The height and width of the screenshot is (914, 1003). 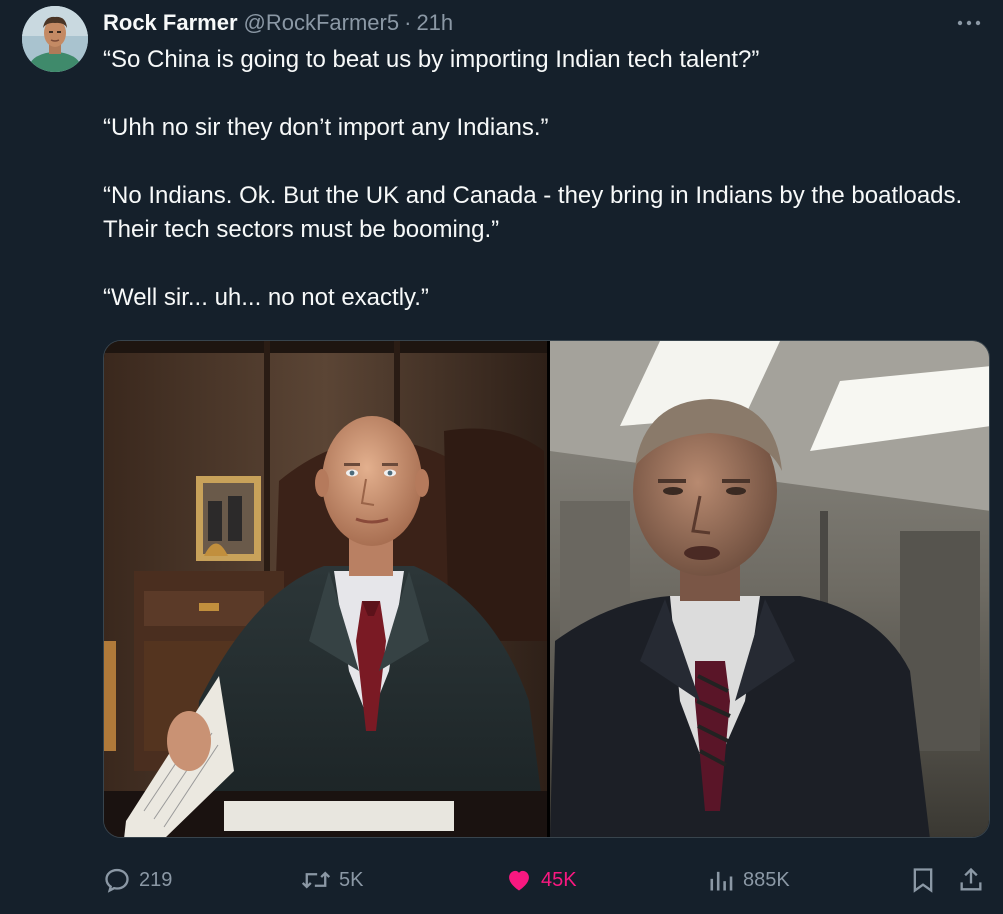 I want to click on share-button, so click(x=975, y=880).